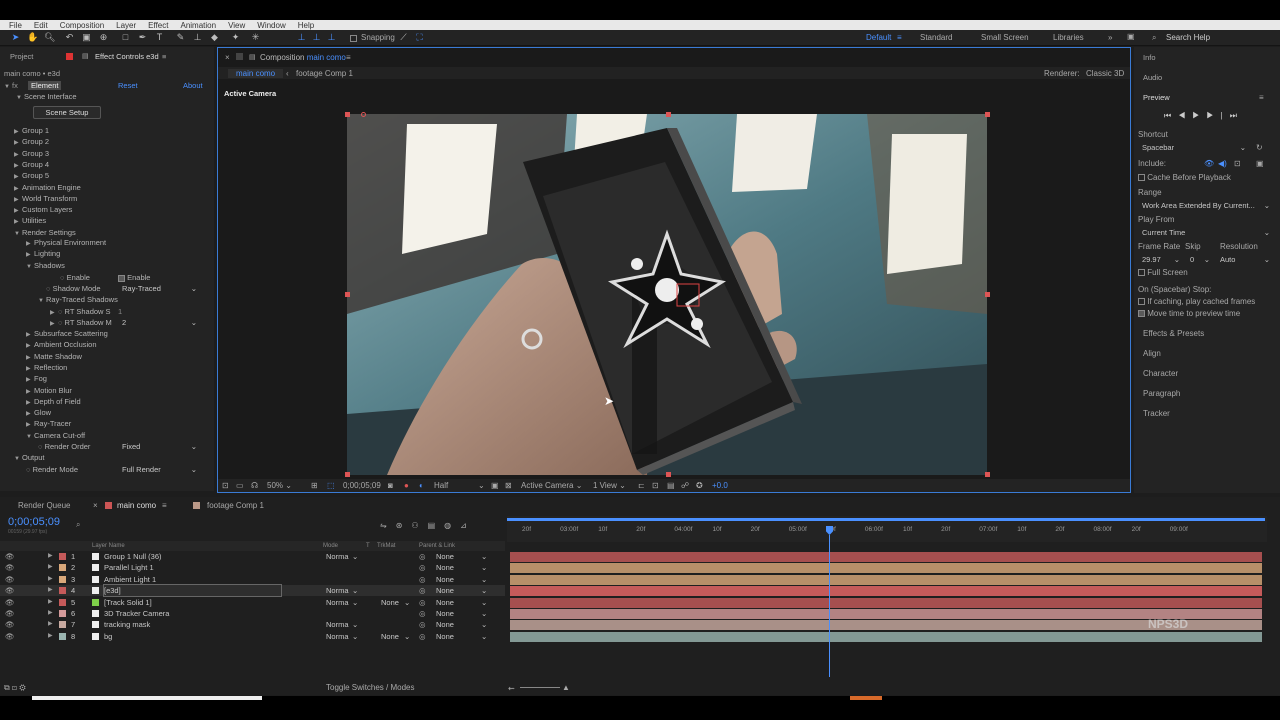 The width and height of the screenshot is (1280, 720). Describe the element at coordinates (468, 525) in the screenshot. I see `graph-editor-icon: ⊿` at that location.